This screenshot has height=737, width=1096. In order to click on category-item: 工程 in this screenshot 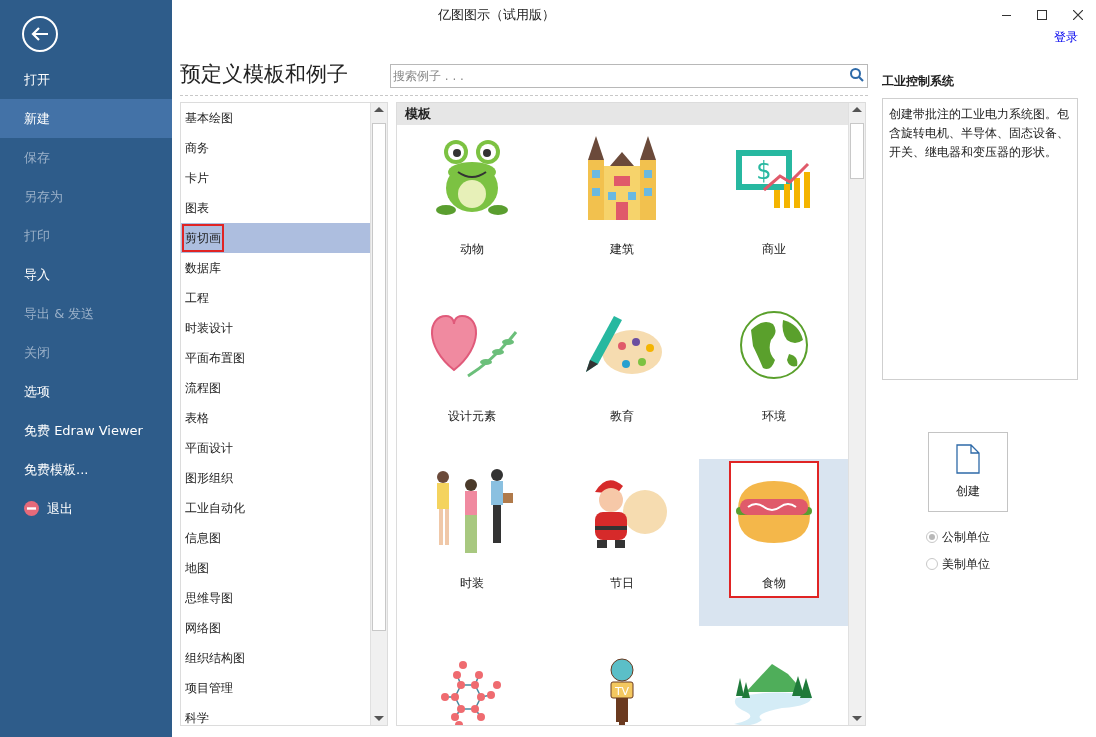, I will do `click(275, 298)`.